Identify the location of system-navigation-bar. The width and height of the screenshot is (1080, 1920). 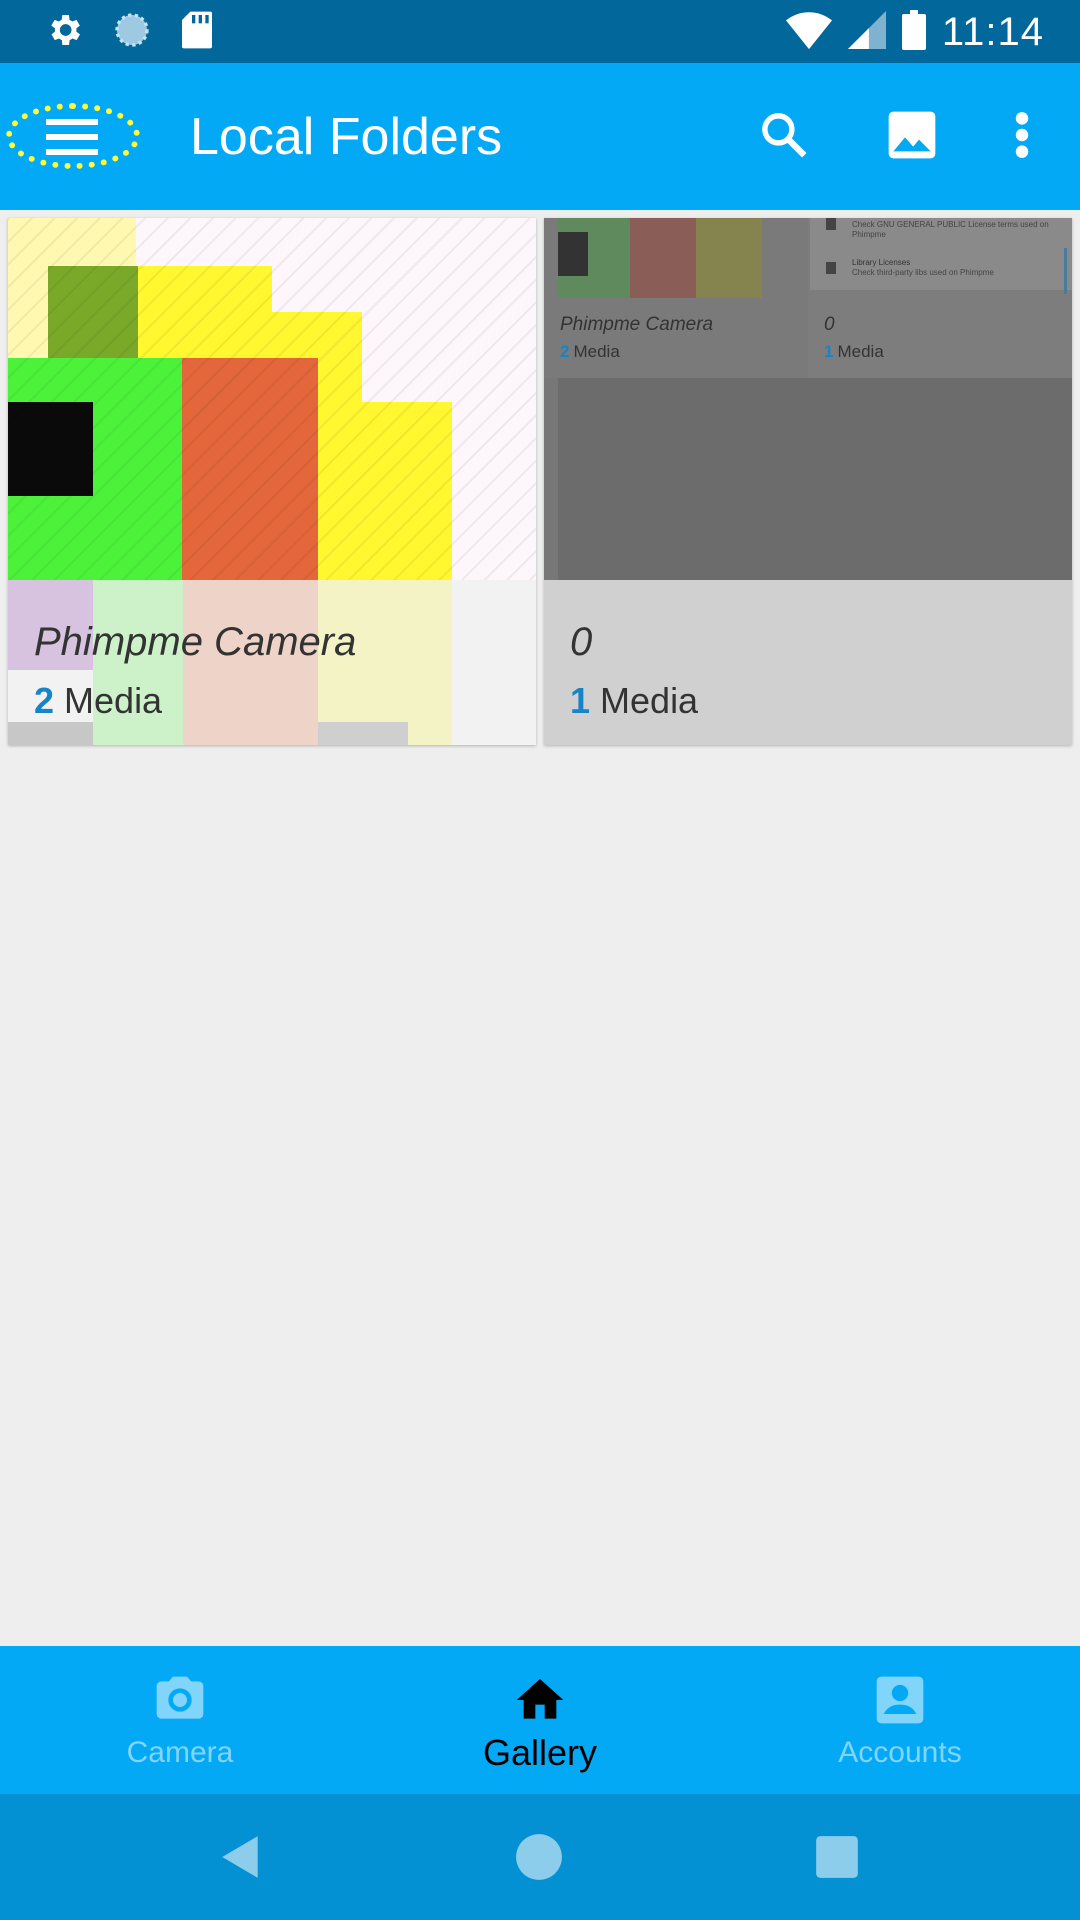
(540, 1857).